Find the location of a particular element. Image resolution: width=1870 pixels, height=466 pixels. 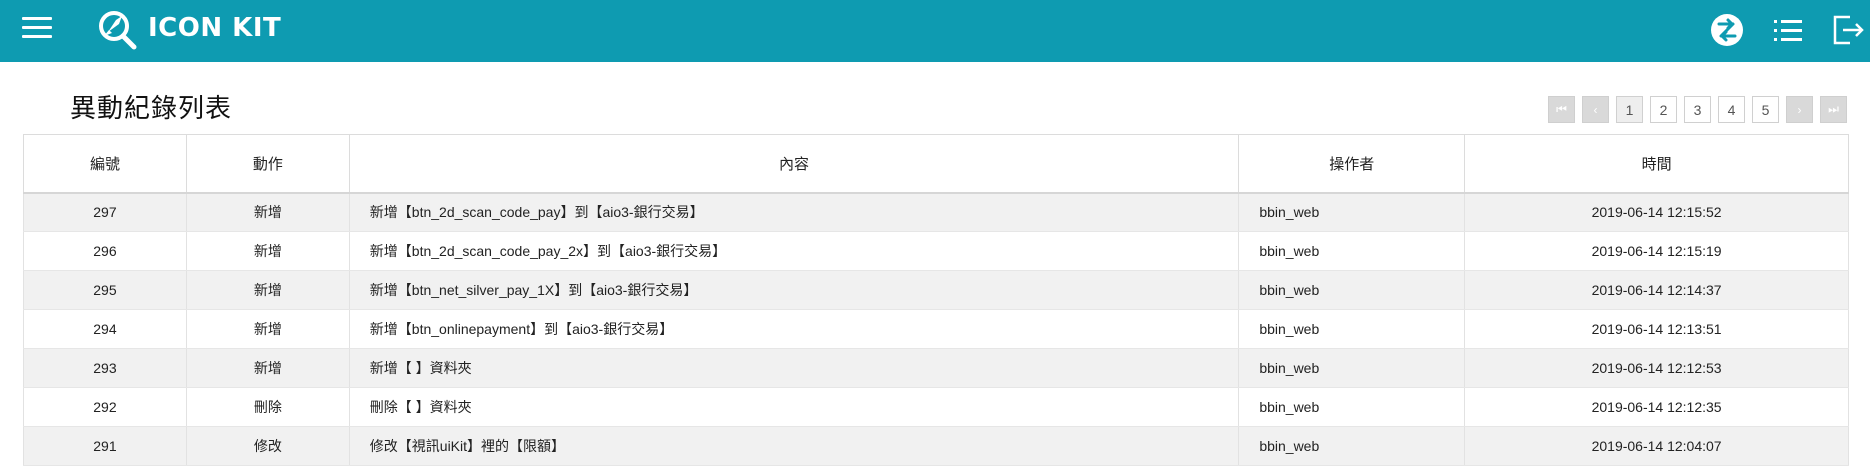

cell-content: 新增【btn_2d_scan_code_pay】到【aio3-銀行交易】 is located at coordinates (794, 212).